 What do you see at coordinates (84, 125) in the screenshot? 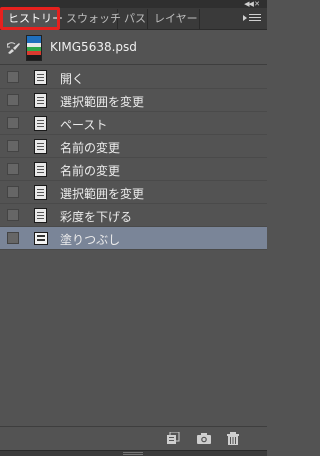
I see `history-state-label: ペースト` at bounding box center [84, 125].